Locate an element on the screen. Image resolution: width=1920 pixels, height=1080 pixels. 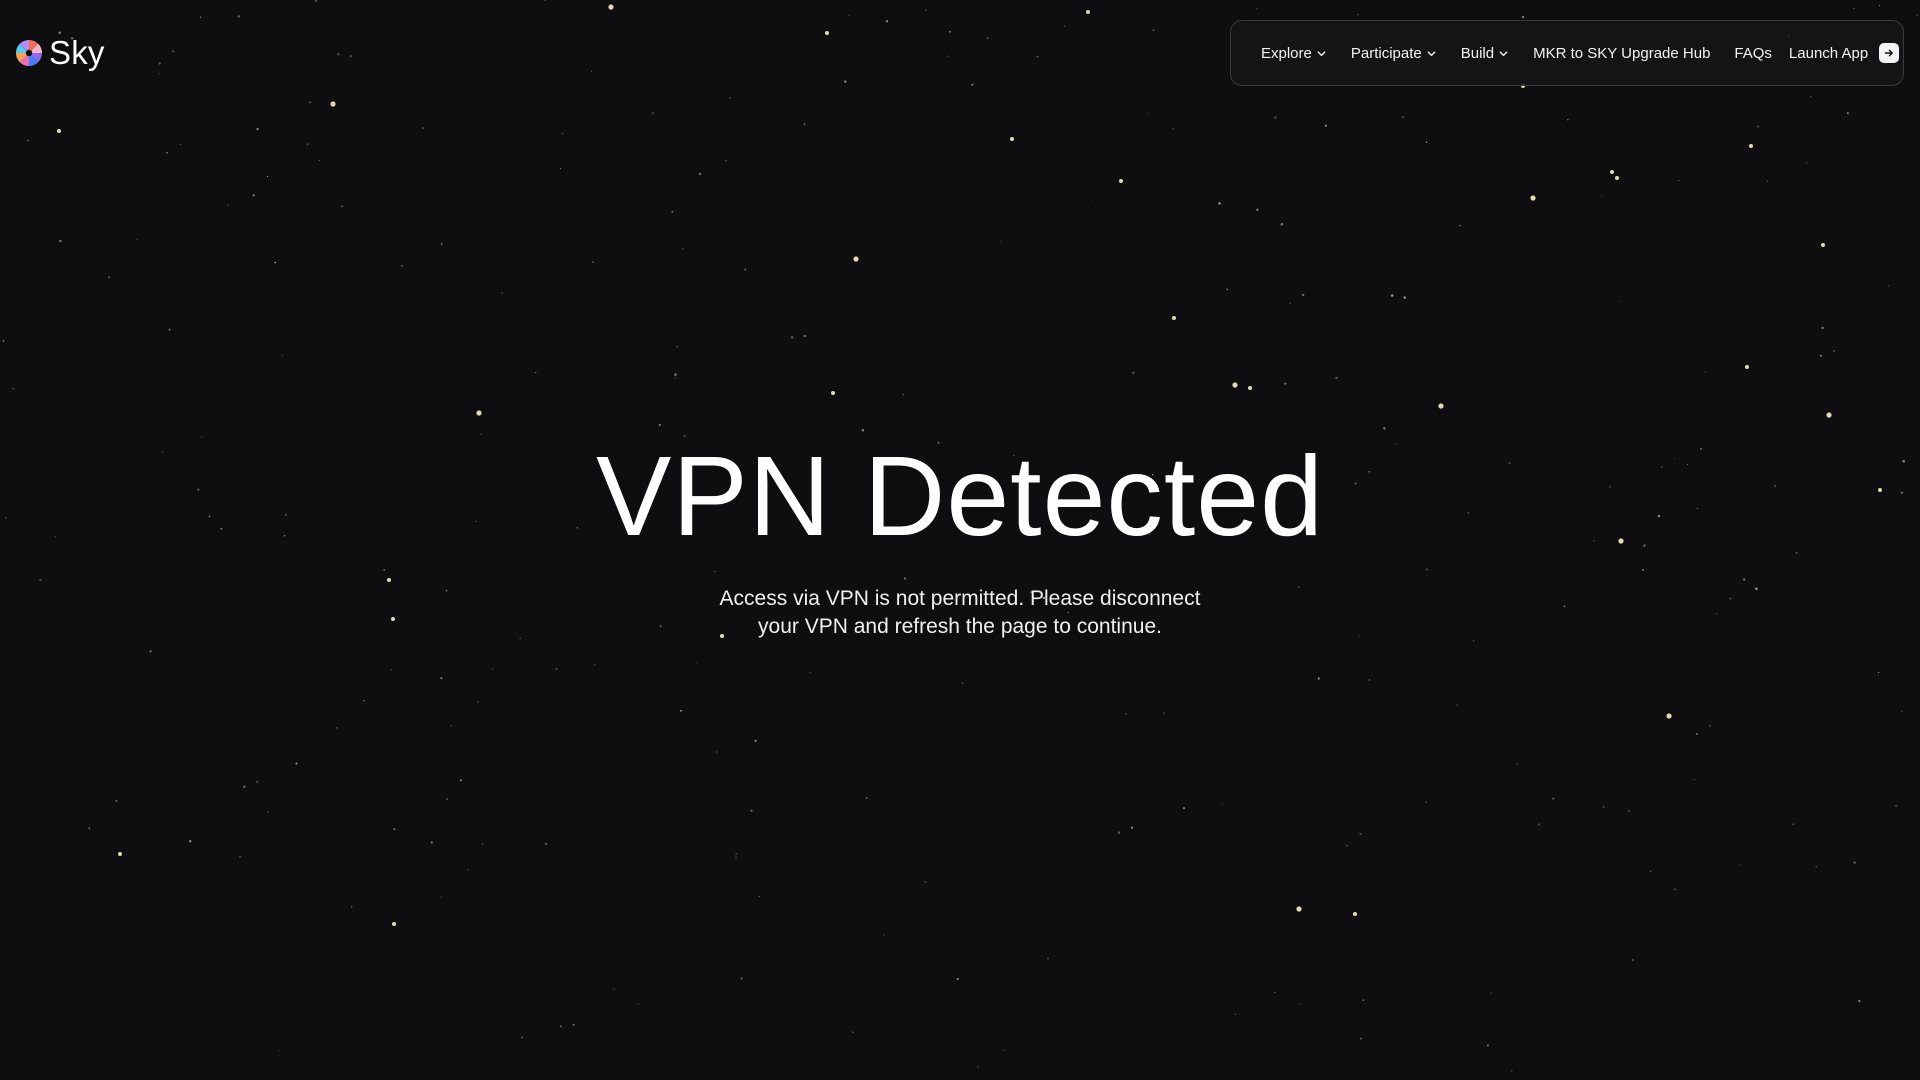
nav-item-build: Build is located at coordinates (1485, 53).